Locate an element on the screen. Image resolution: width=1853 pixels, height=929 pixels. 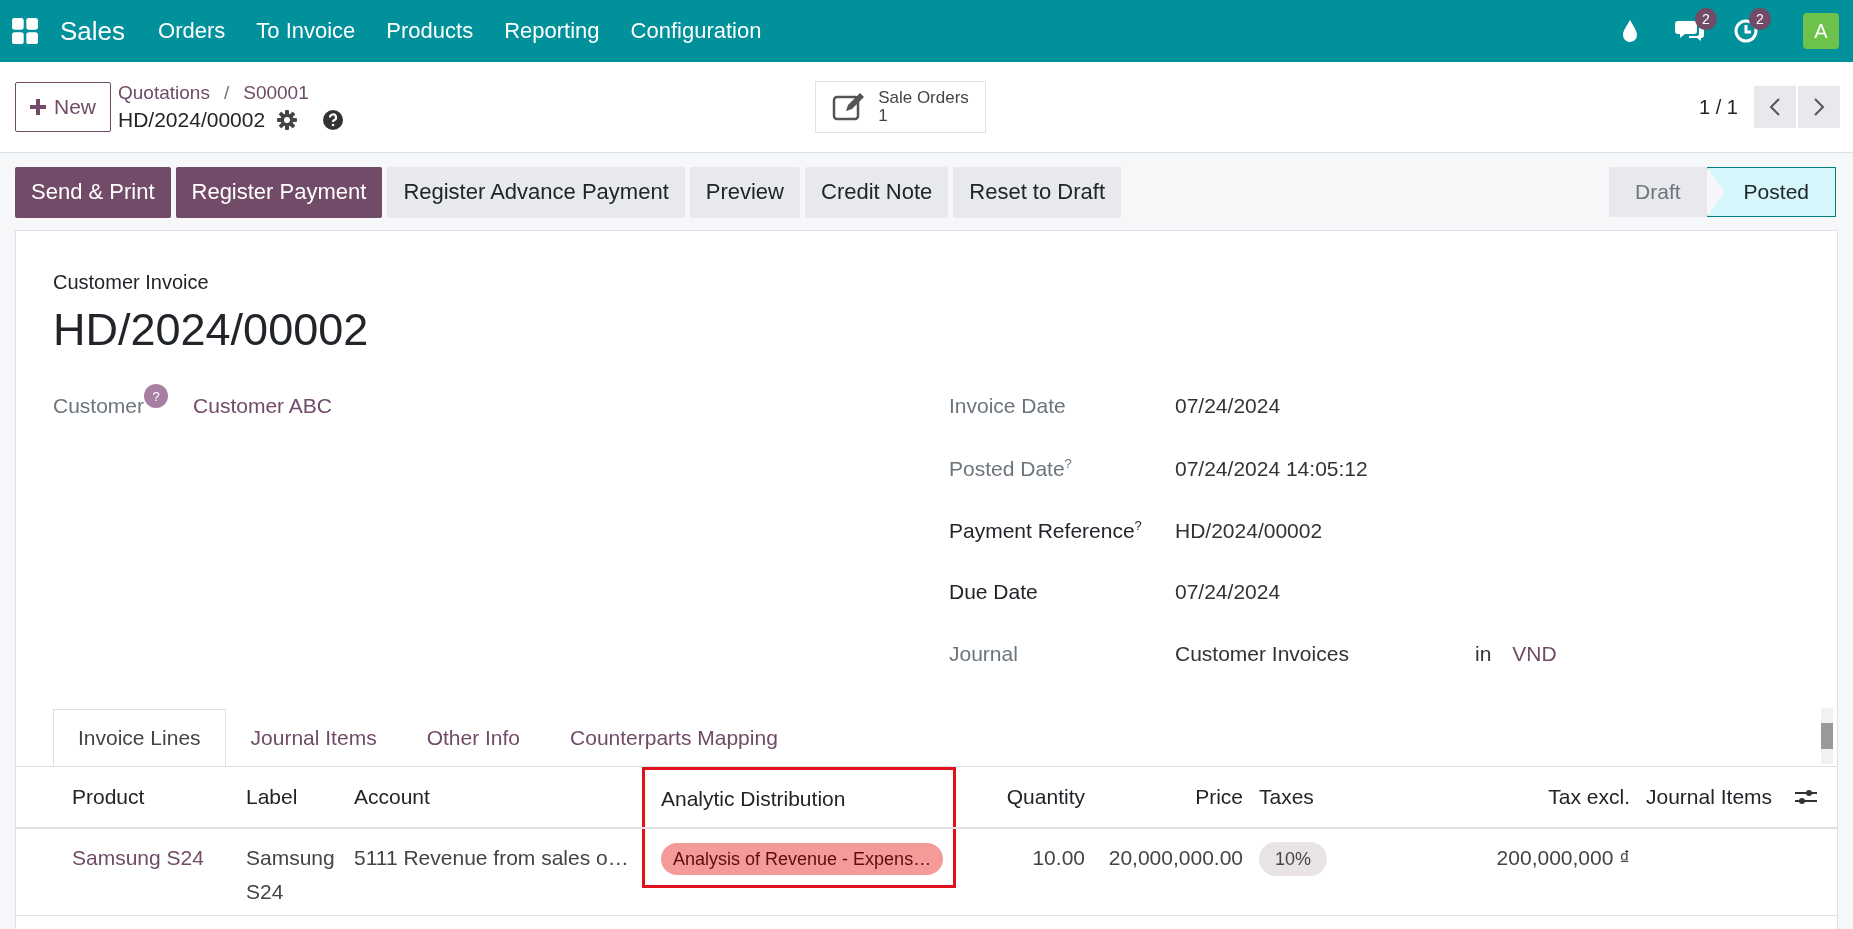
action-button: Register Payment is located at coordinates (279, 192).